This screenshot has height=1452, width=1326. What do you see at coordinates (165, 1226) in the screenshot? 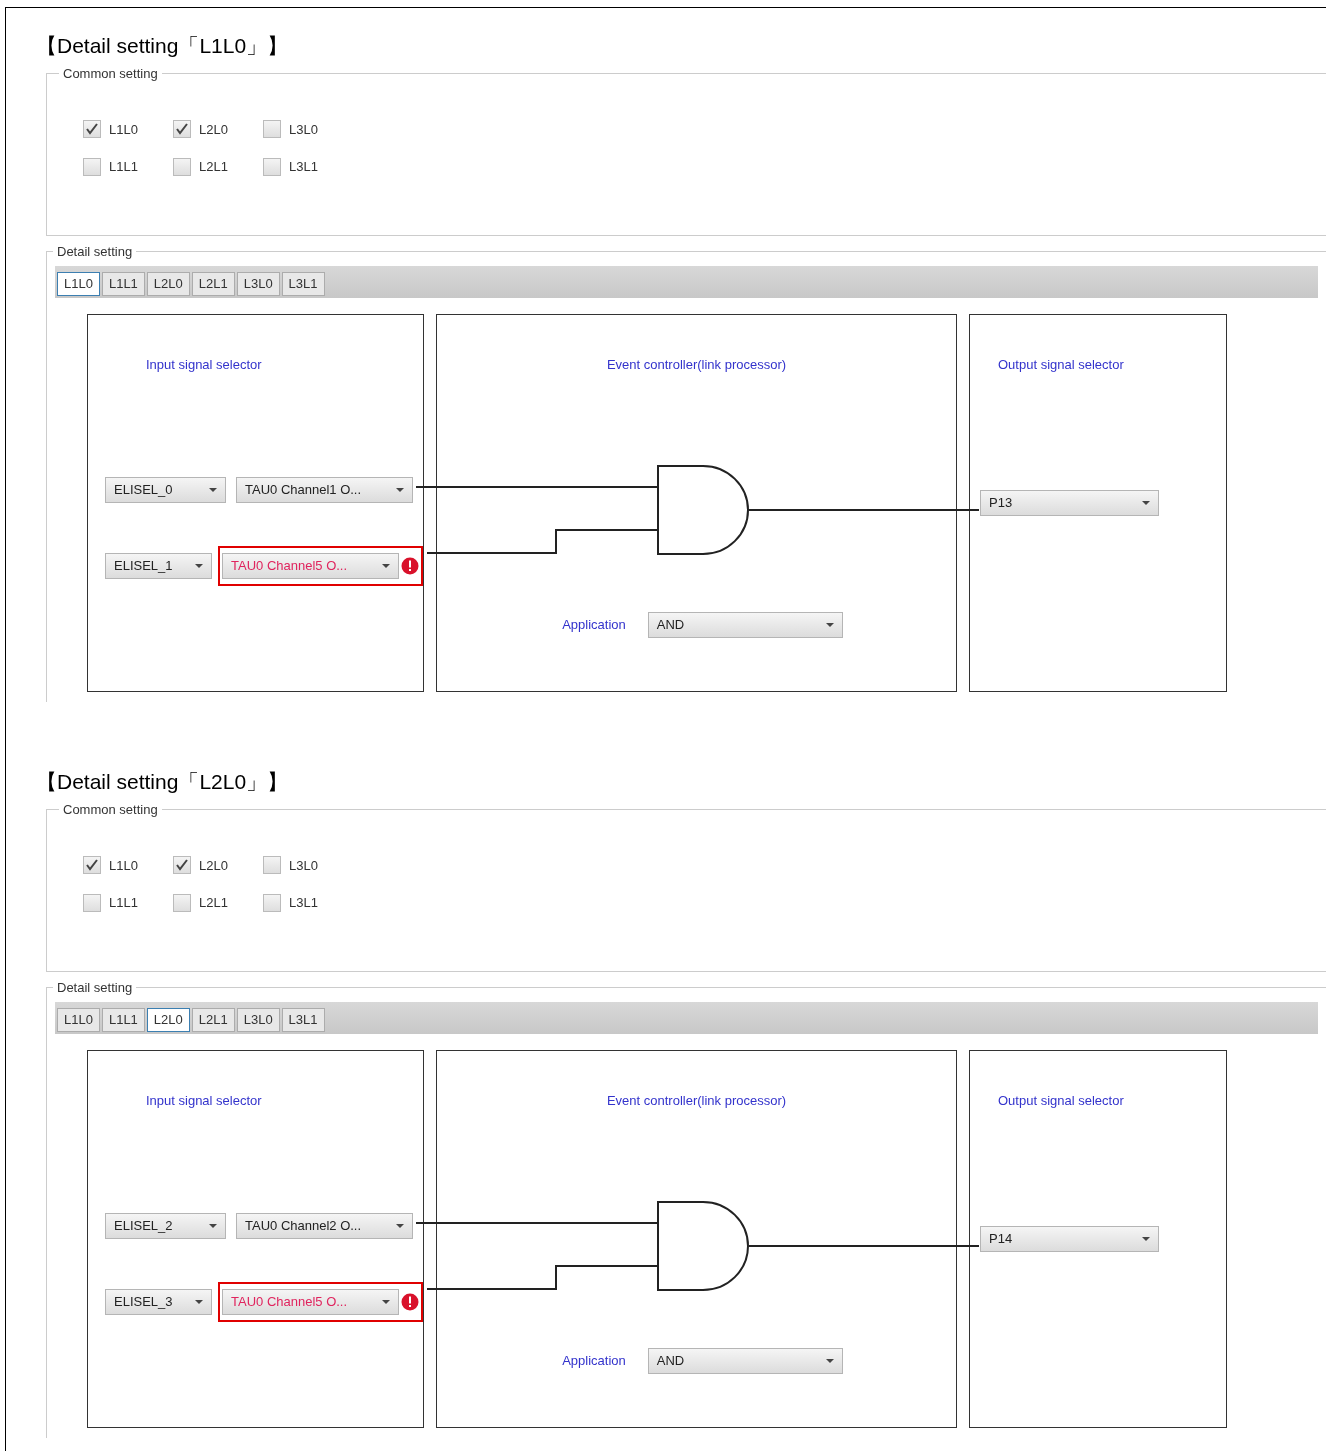
I see `selector-dropdown: ELISEL_2` at bounding box center [165, 1226].